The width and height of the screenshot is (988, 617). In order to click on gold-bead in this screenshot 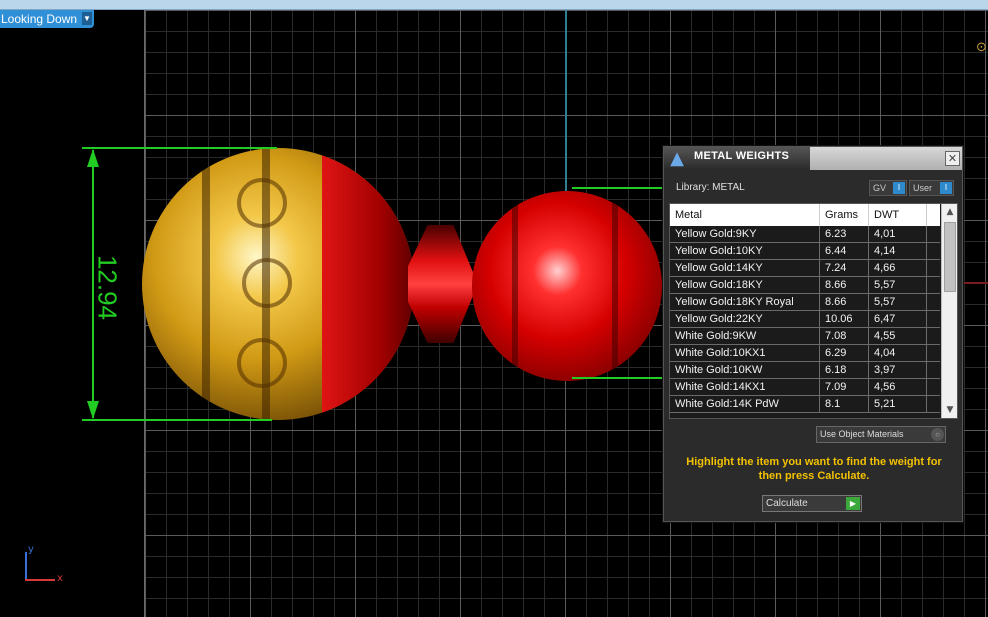, I will do `click(278, 284)`.